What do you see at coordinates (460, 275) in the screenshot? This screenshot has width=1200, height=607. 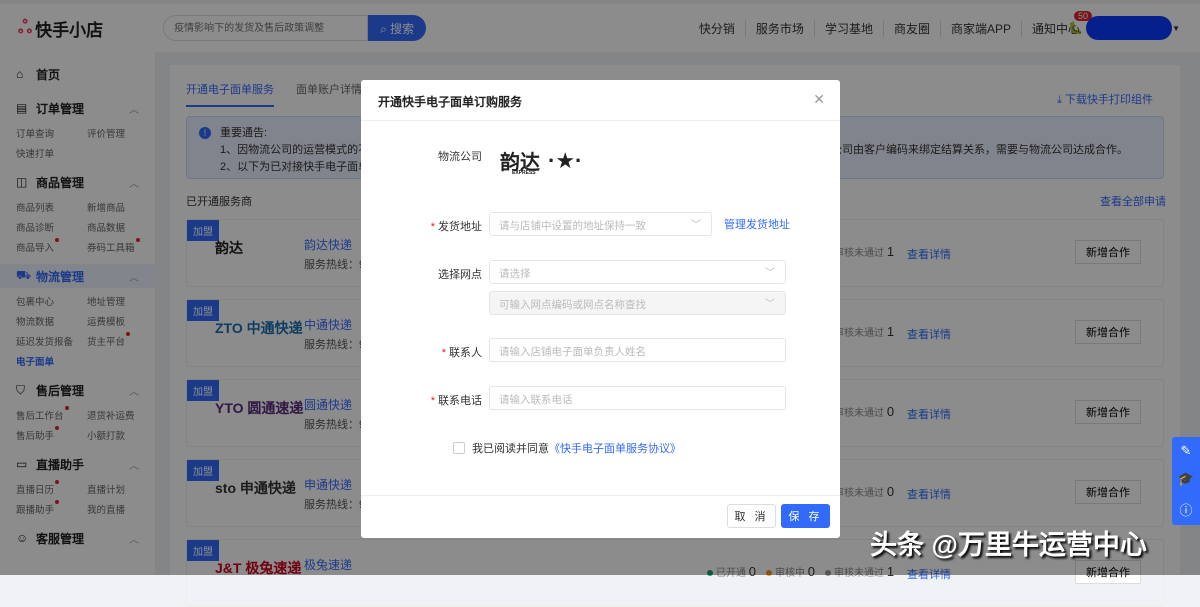 I see `outlet-label: 选择网点` at bounding box center [460, 275].